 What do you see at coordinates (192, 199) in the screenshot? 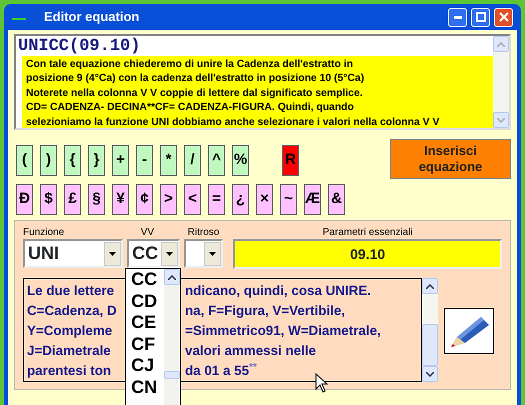
I see `symbol-button: <` at bounding box center [192, 199].